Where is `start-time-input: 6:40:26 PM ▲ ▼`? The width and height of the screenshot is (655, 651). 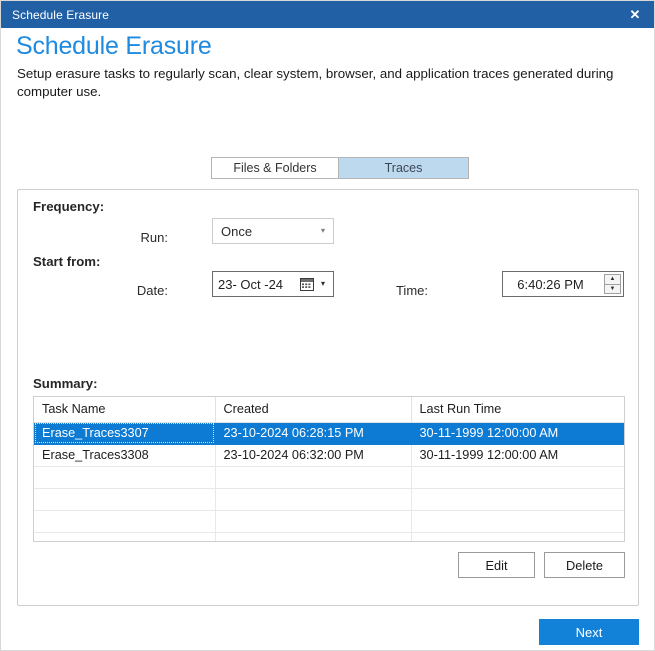
start-time-input: 6:40:26 PM ▲ ▼ is located at coordinates (563, 284).